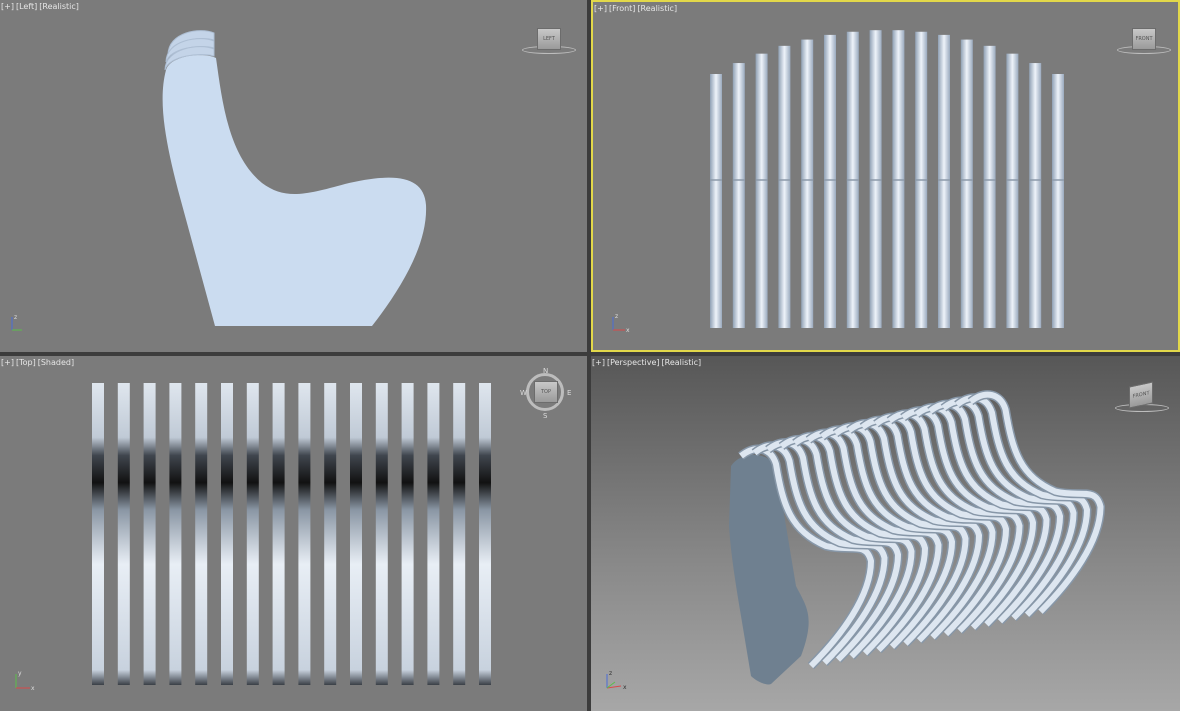 Image resolution: width=1180 pixels, height=711 pixels. Describe the element at coordinates (20, 673) in the screenshot. I see `svg-text: y` at that location.